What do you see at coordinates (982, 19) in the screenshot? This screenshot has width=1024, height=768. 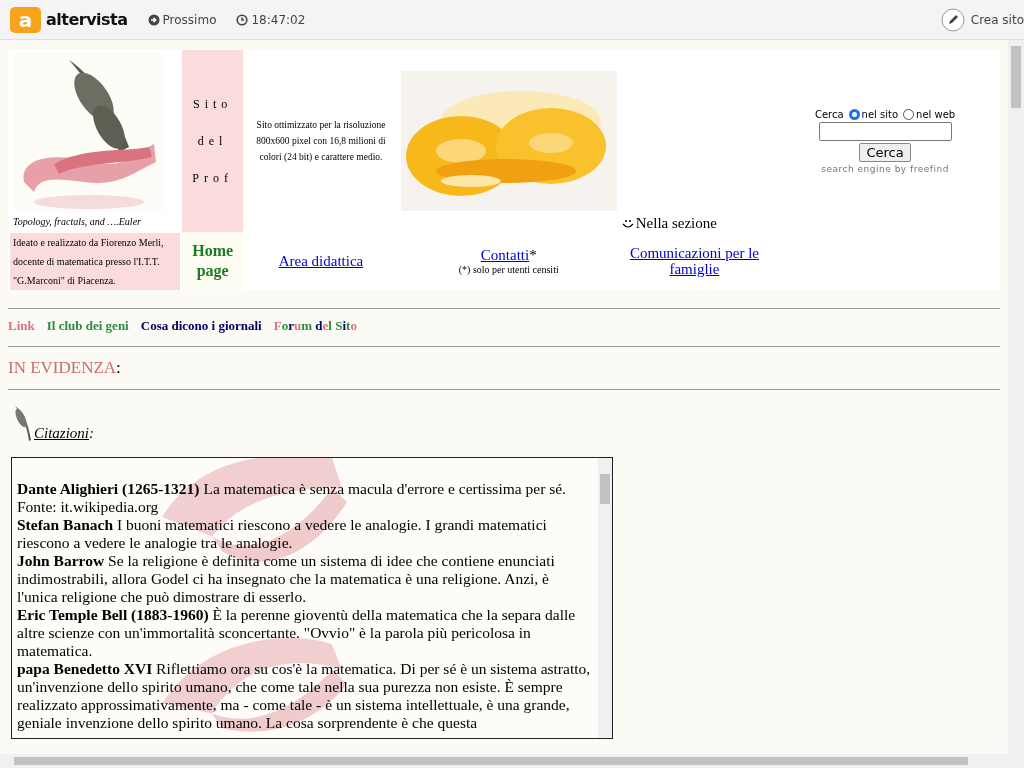 I see `create-site-link: Crea sito` at bounding box center [982, 19].